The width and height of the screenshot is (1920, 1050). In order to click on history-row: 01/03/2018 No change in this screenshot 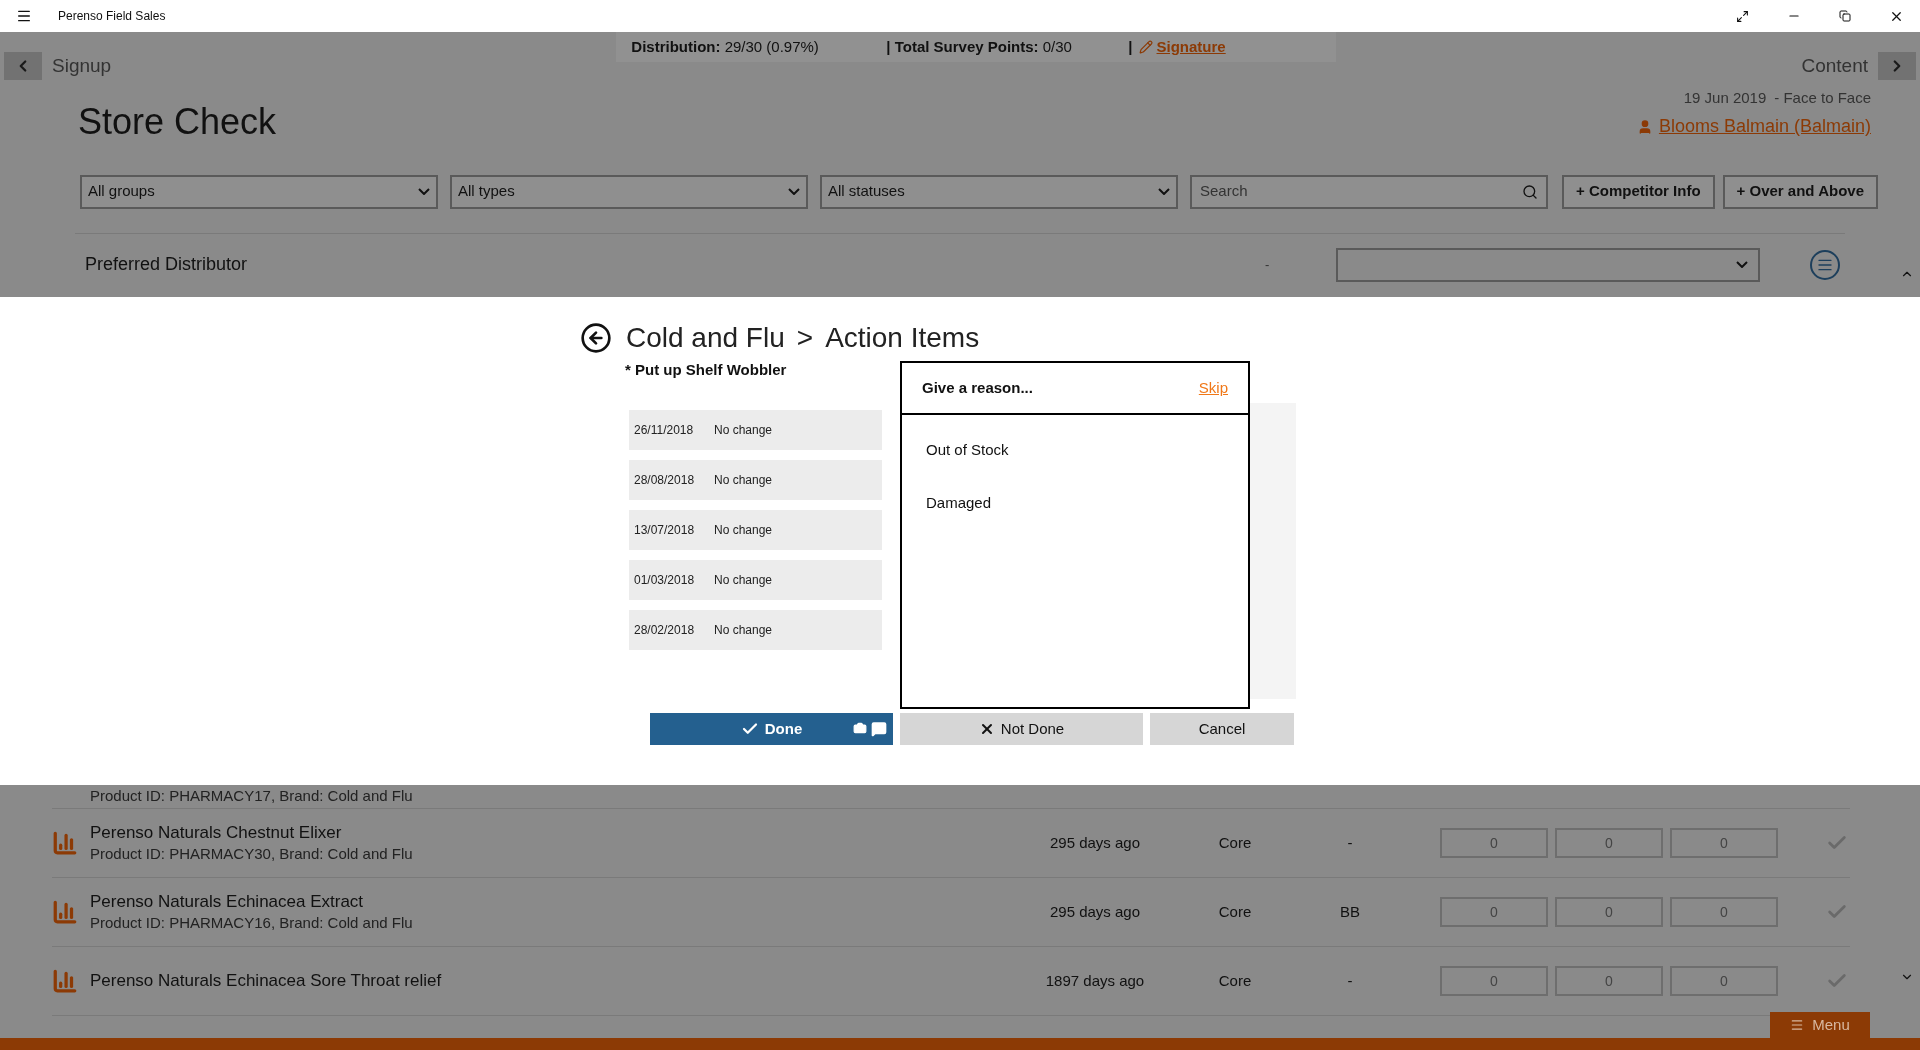, I will do `click(755, 579)`.